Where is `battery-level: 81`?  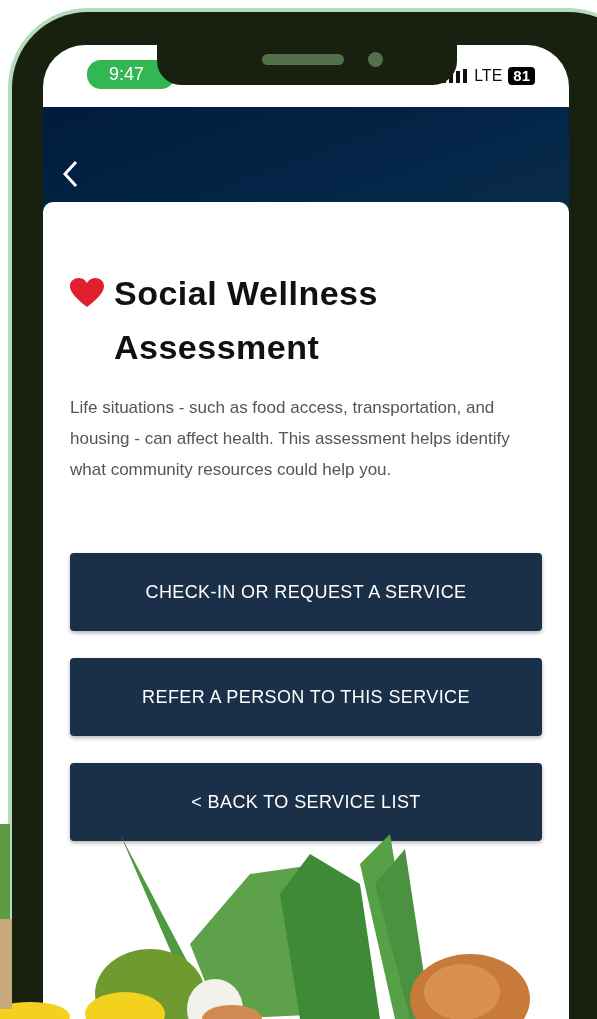 battery-level: 81 is located at coordinates (521, 76).